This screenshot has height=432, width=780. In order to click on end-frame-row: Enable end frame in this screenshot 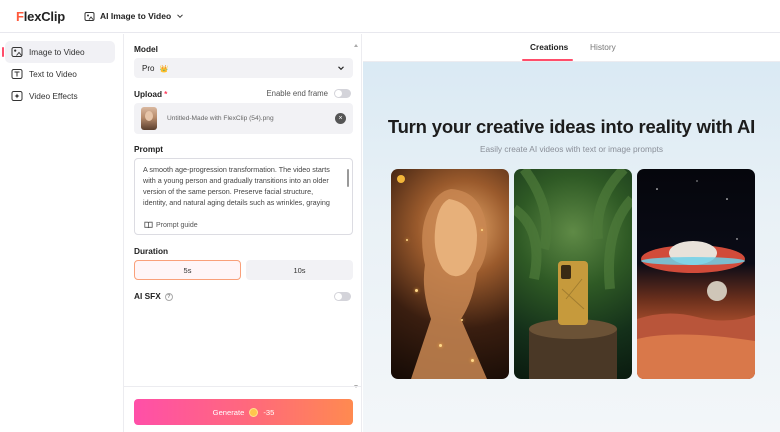, I will do `click(308, 93)`.